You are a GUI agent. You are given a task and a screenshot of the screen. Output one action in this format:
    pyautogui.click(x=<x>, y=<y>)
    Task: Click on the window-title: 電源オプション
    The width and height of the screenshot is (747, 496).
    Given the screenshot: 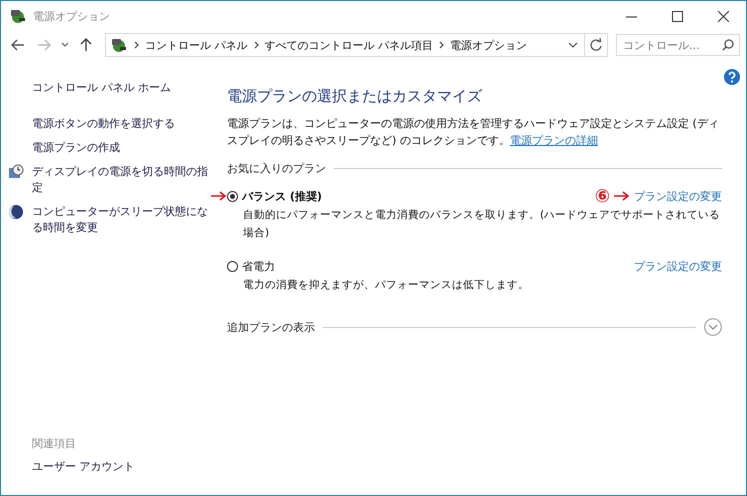 What is the action you would take?
    pyautogui.click(x=72, y=16)
    